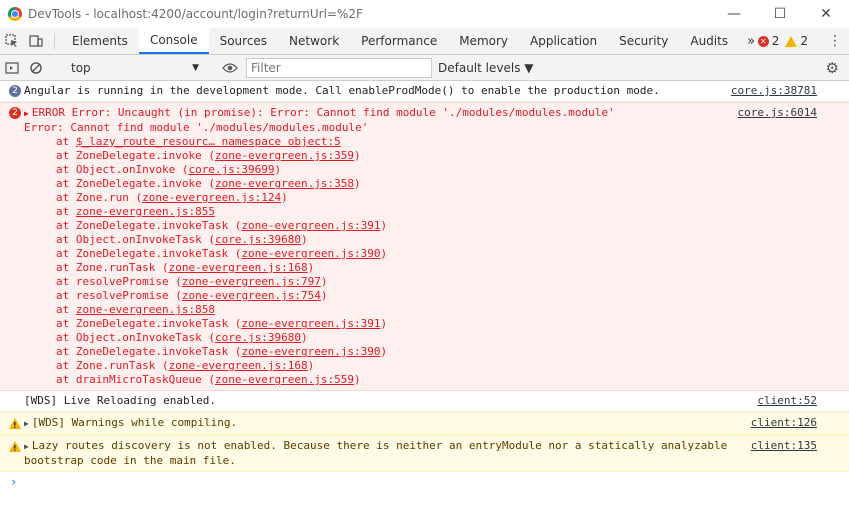 This screenshot has width=849, height=513. What do you see at coordinates (173, 41) in the screenshot?
I see `tab-console: Console` at bounding box center [173, 41].